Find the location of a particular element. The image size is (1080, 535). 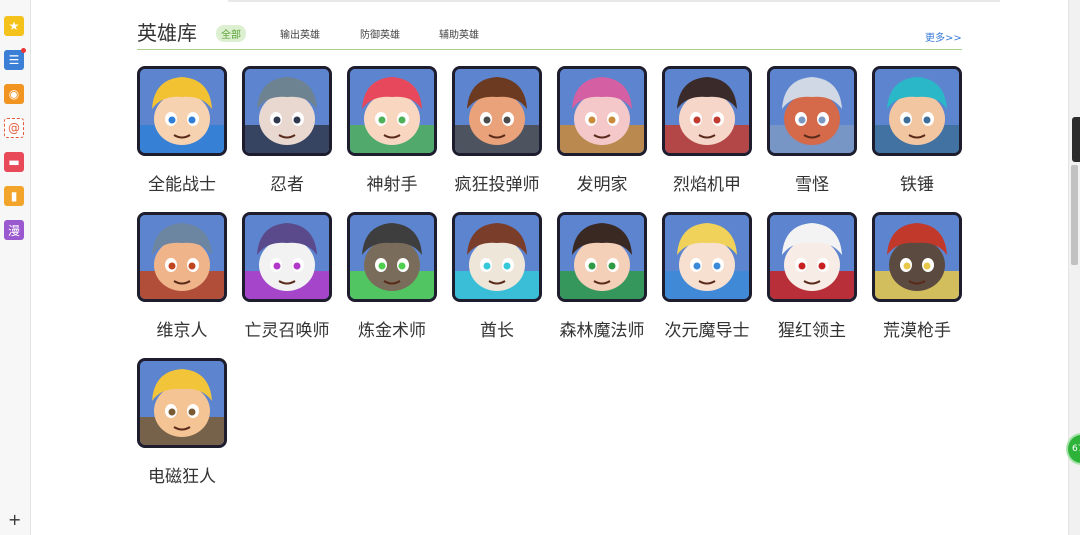

tab-damage-heroes: 输出英雄 is located at coordinates (300, 33).